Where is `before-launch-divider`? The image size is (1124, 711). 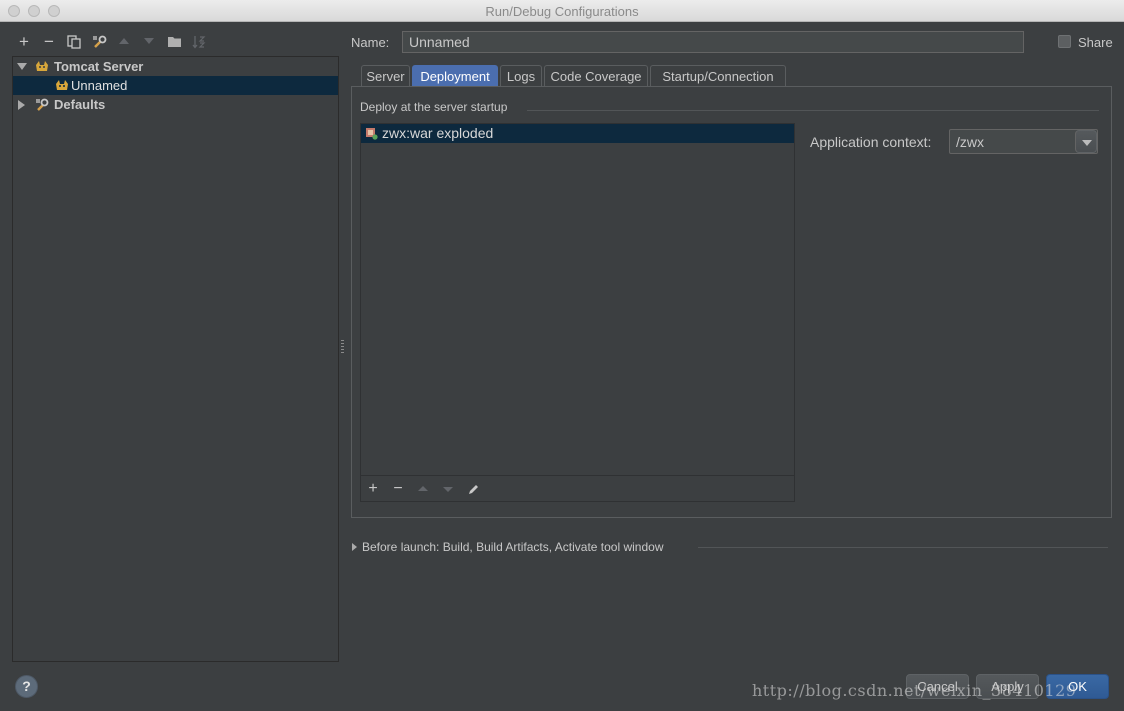
before-launch-divider is located at coordinates (903, 547).